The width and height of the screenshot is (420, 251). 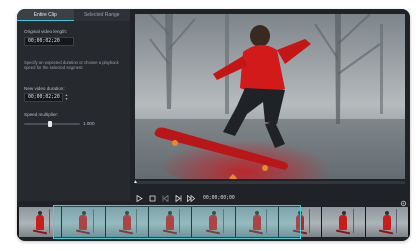 What do you see at coordinates (41, 114) in the screenshot?
I see `speed-multiplier-label: Speed multiplier:` at bounding box center [41, 114].